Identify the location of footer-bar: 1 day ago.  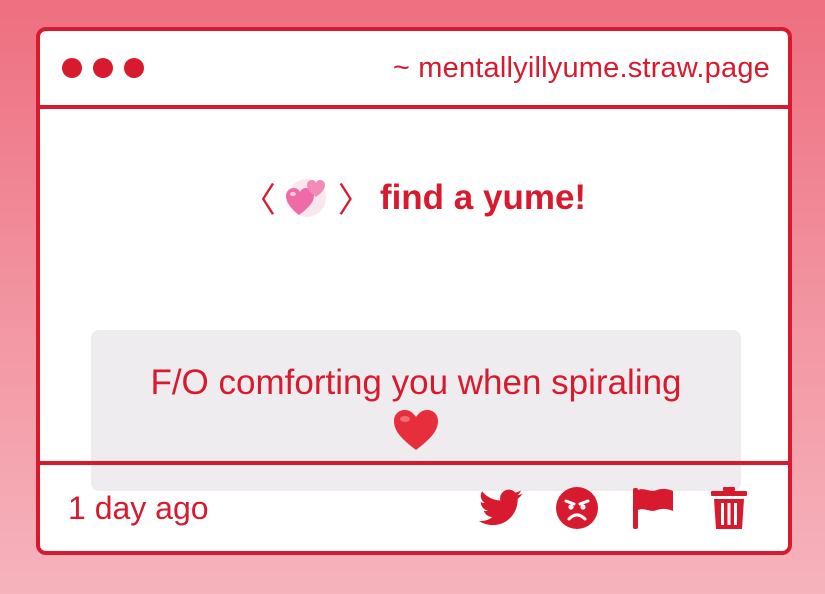
(414, 506).